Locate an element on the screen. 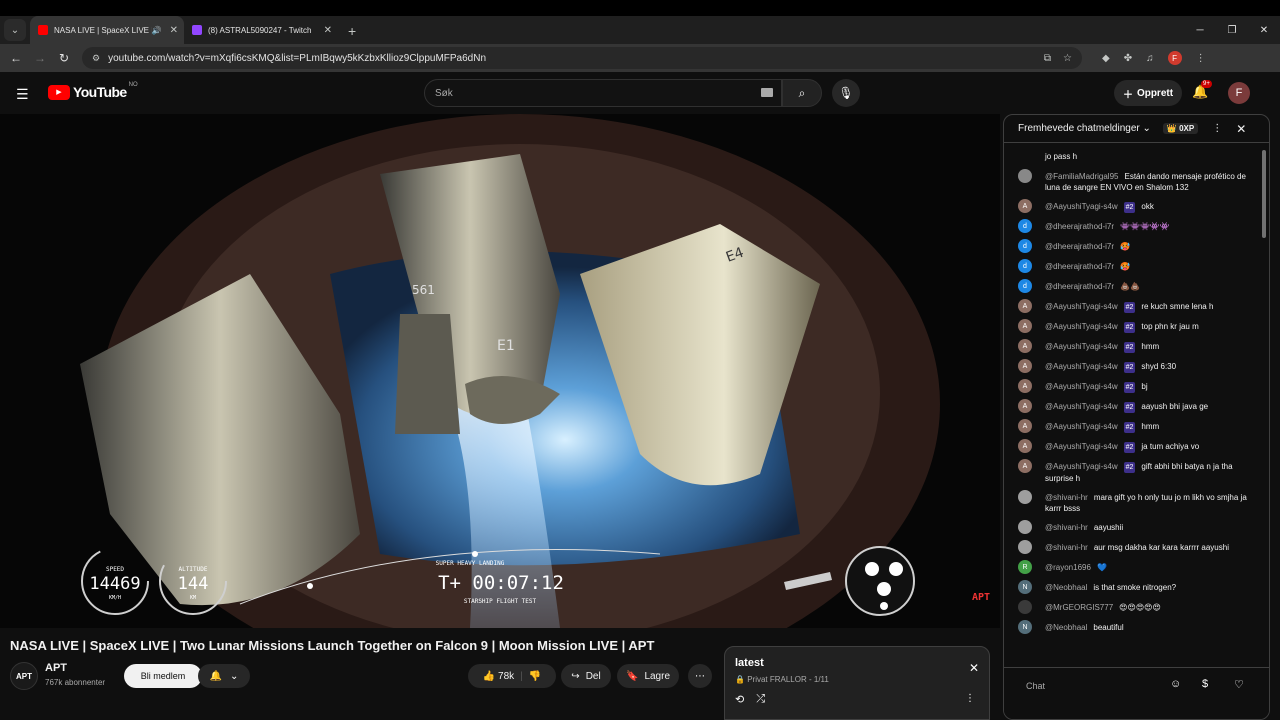 This screenshot has height=720, width=1280. back-icon: ← is located at coordinates (16, 58).